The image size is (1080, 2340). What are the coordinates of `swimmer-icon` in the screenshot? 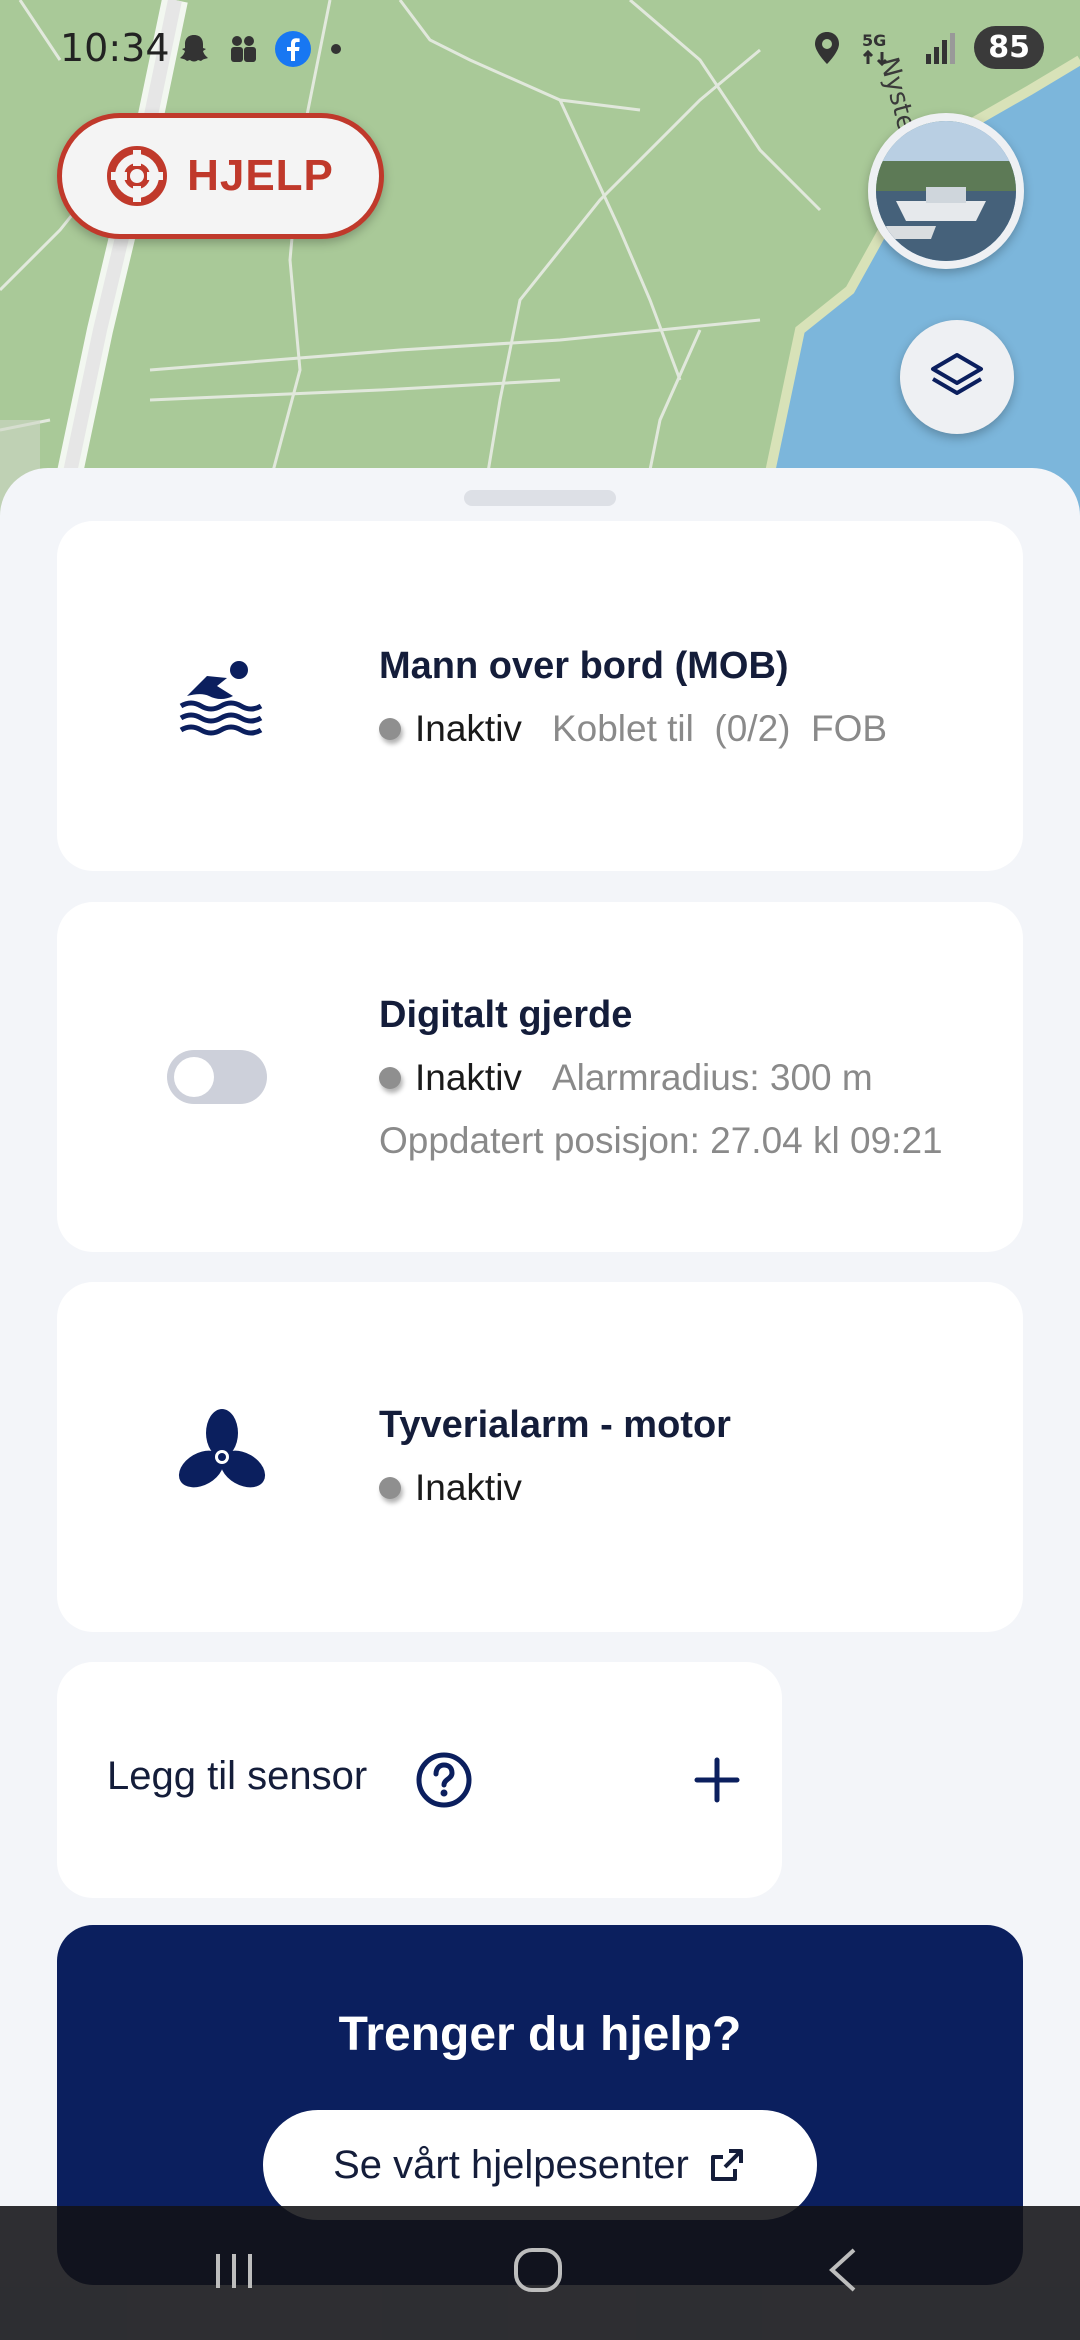 It's located at (222, 696).